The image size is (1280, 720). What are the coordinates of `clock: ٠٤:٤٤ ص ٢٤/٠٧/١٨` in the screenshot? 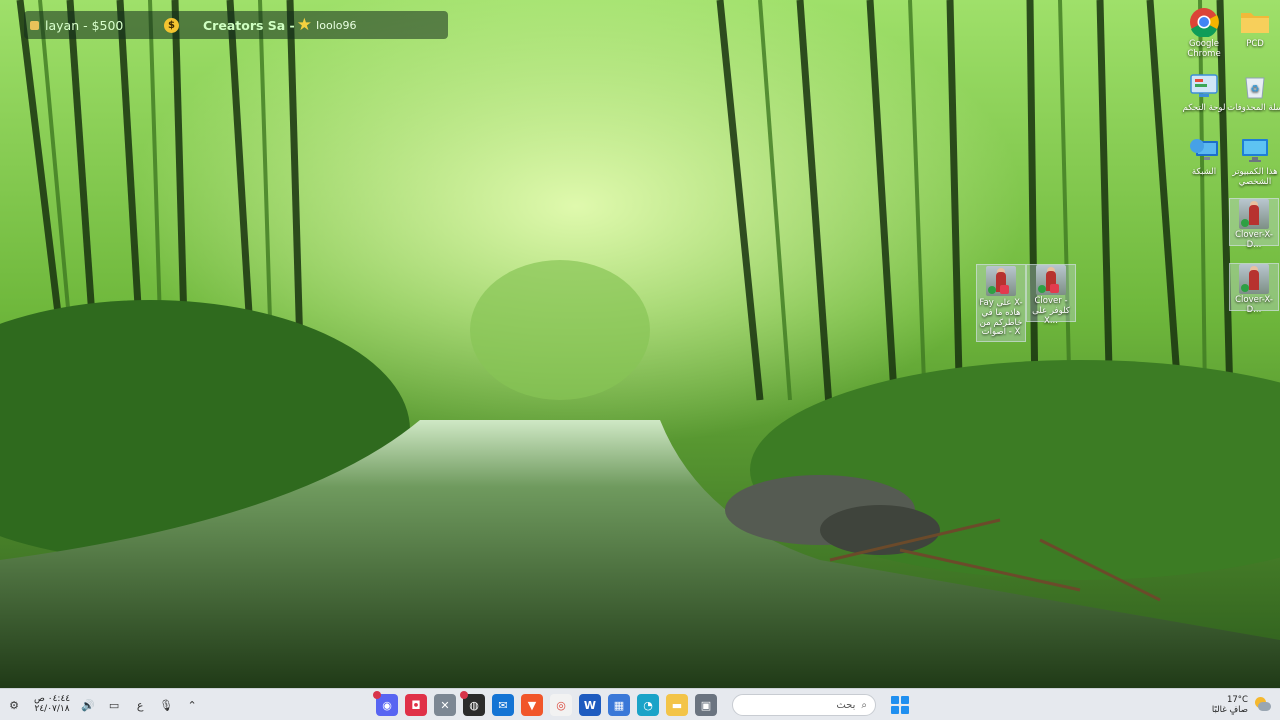 It's located at (52, 704).